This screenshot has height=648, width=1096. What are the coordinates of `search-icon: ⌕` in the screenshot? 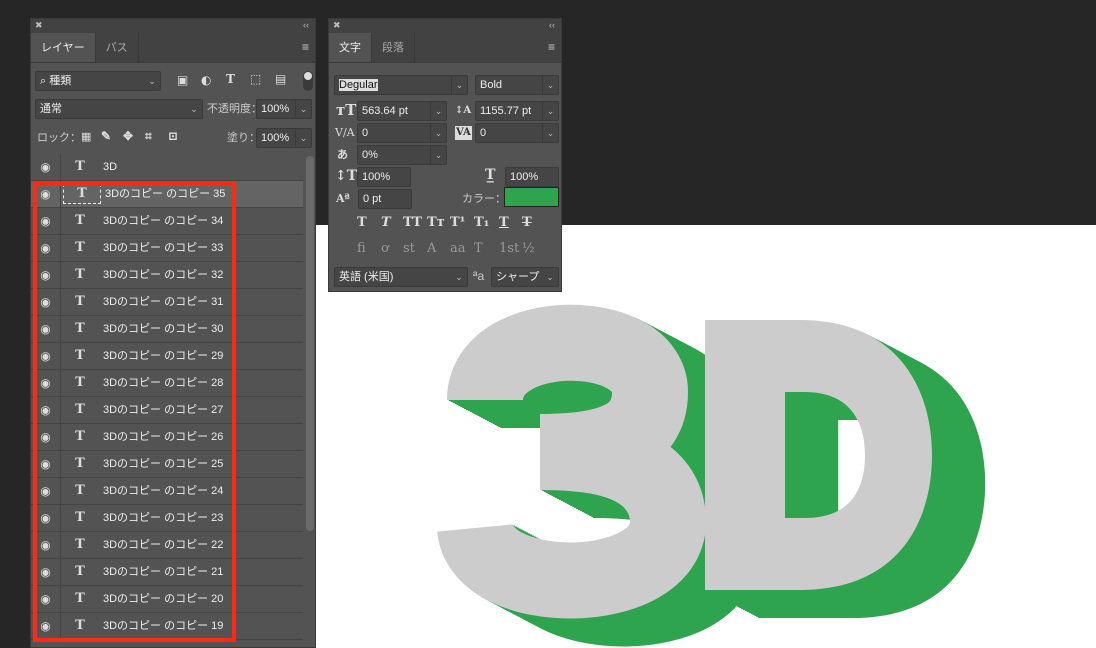 It's located at (43, 81).